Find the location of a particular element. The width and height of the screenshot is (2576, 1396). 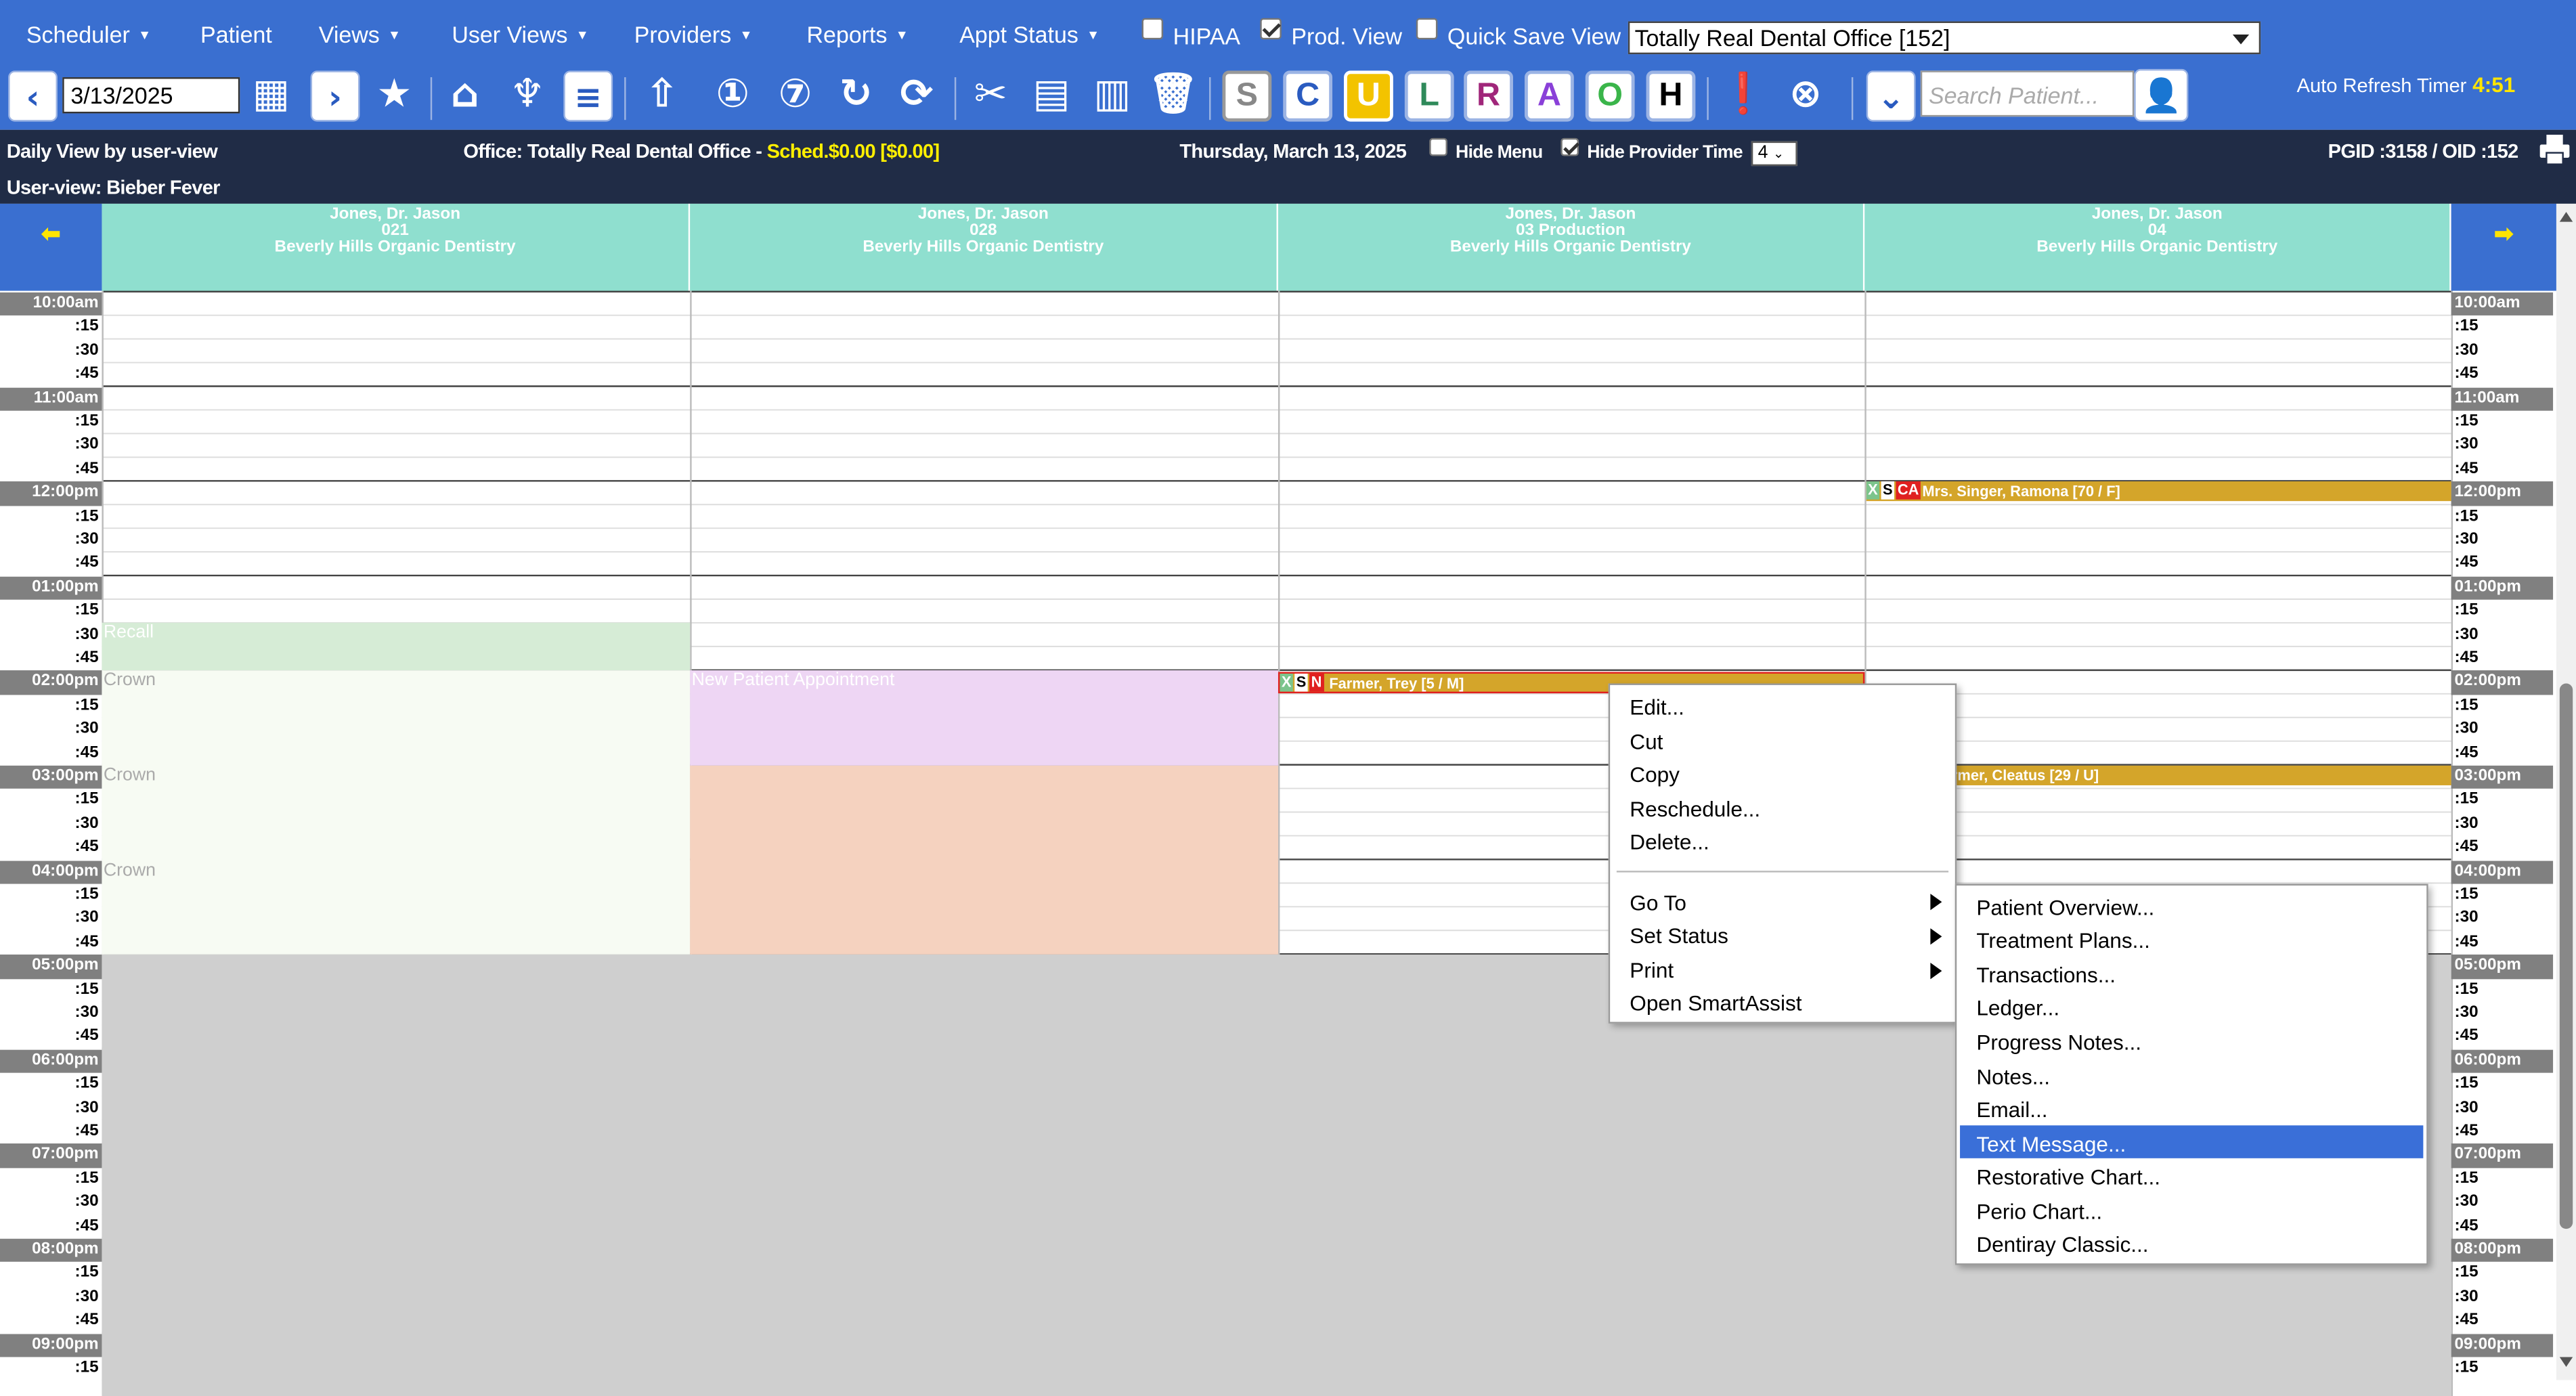

prev-columns-button: ⬅ is located at coordinates (51, 247).